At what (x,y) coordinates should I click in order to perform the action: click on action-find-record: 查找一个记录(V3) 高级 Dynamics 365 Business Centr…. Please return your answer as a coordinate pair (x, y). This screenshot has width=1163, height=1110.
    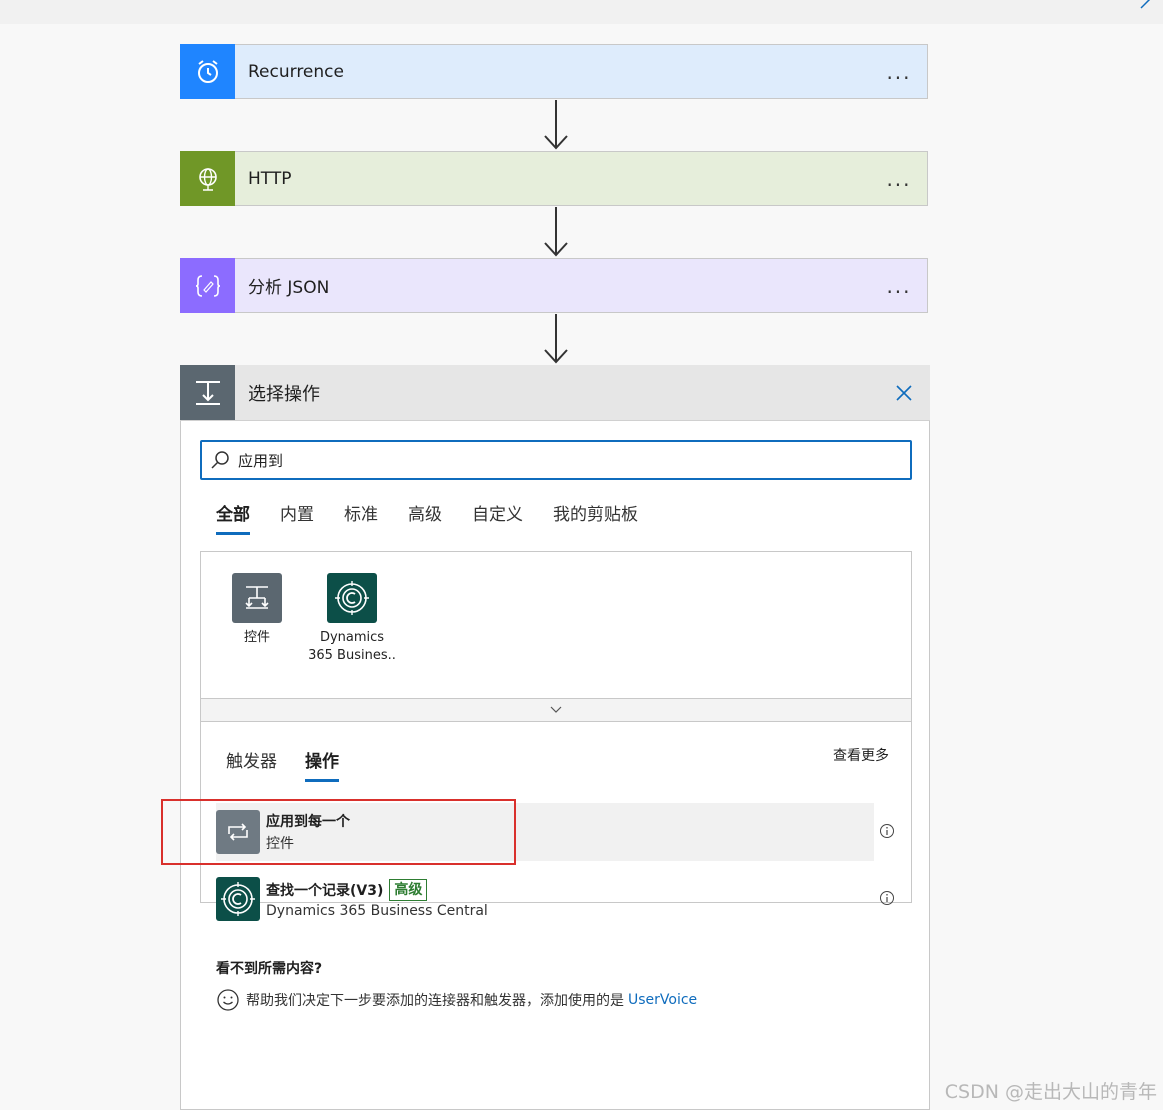
    Looking at the image, I should click on (555, 899).